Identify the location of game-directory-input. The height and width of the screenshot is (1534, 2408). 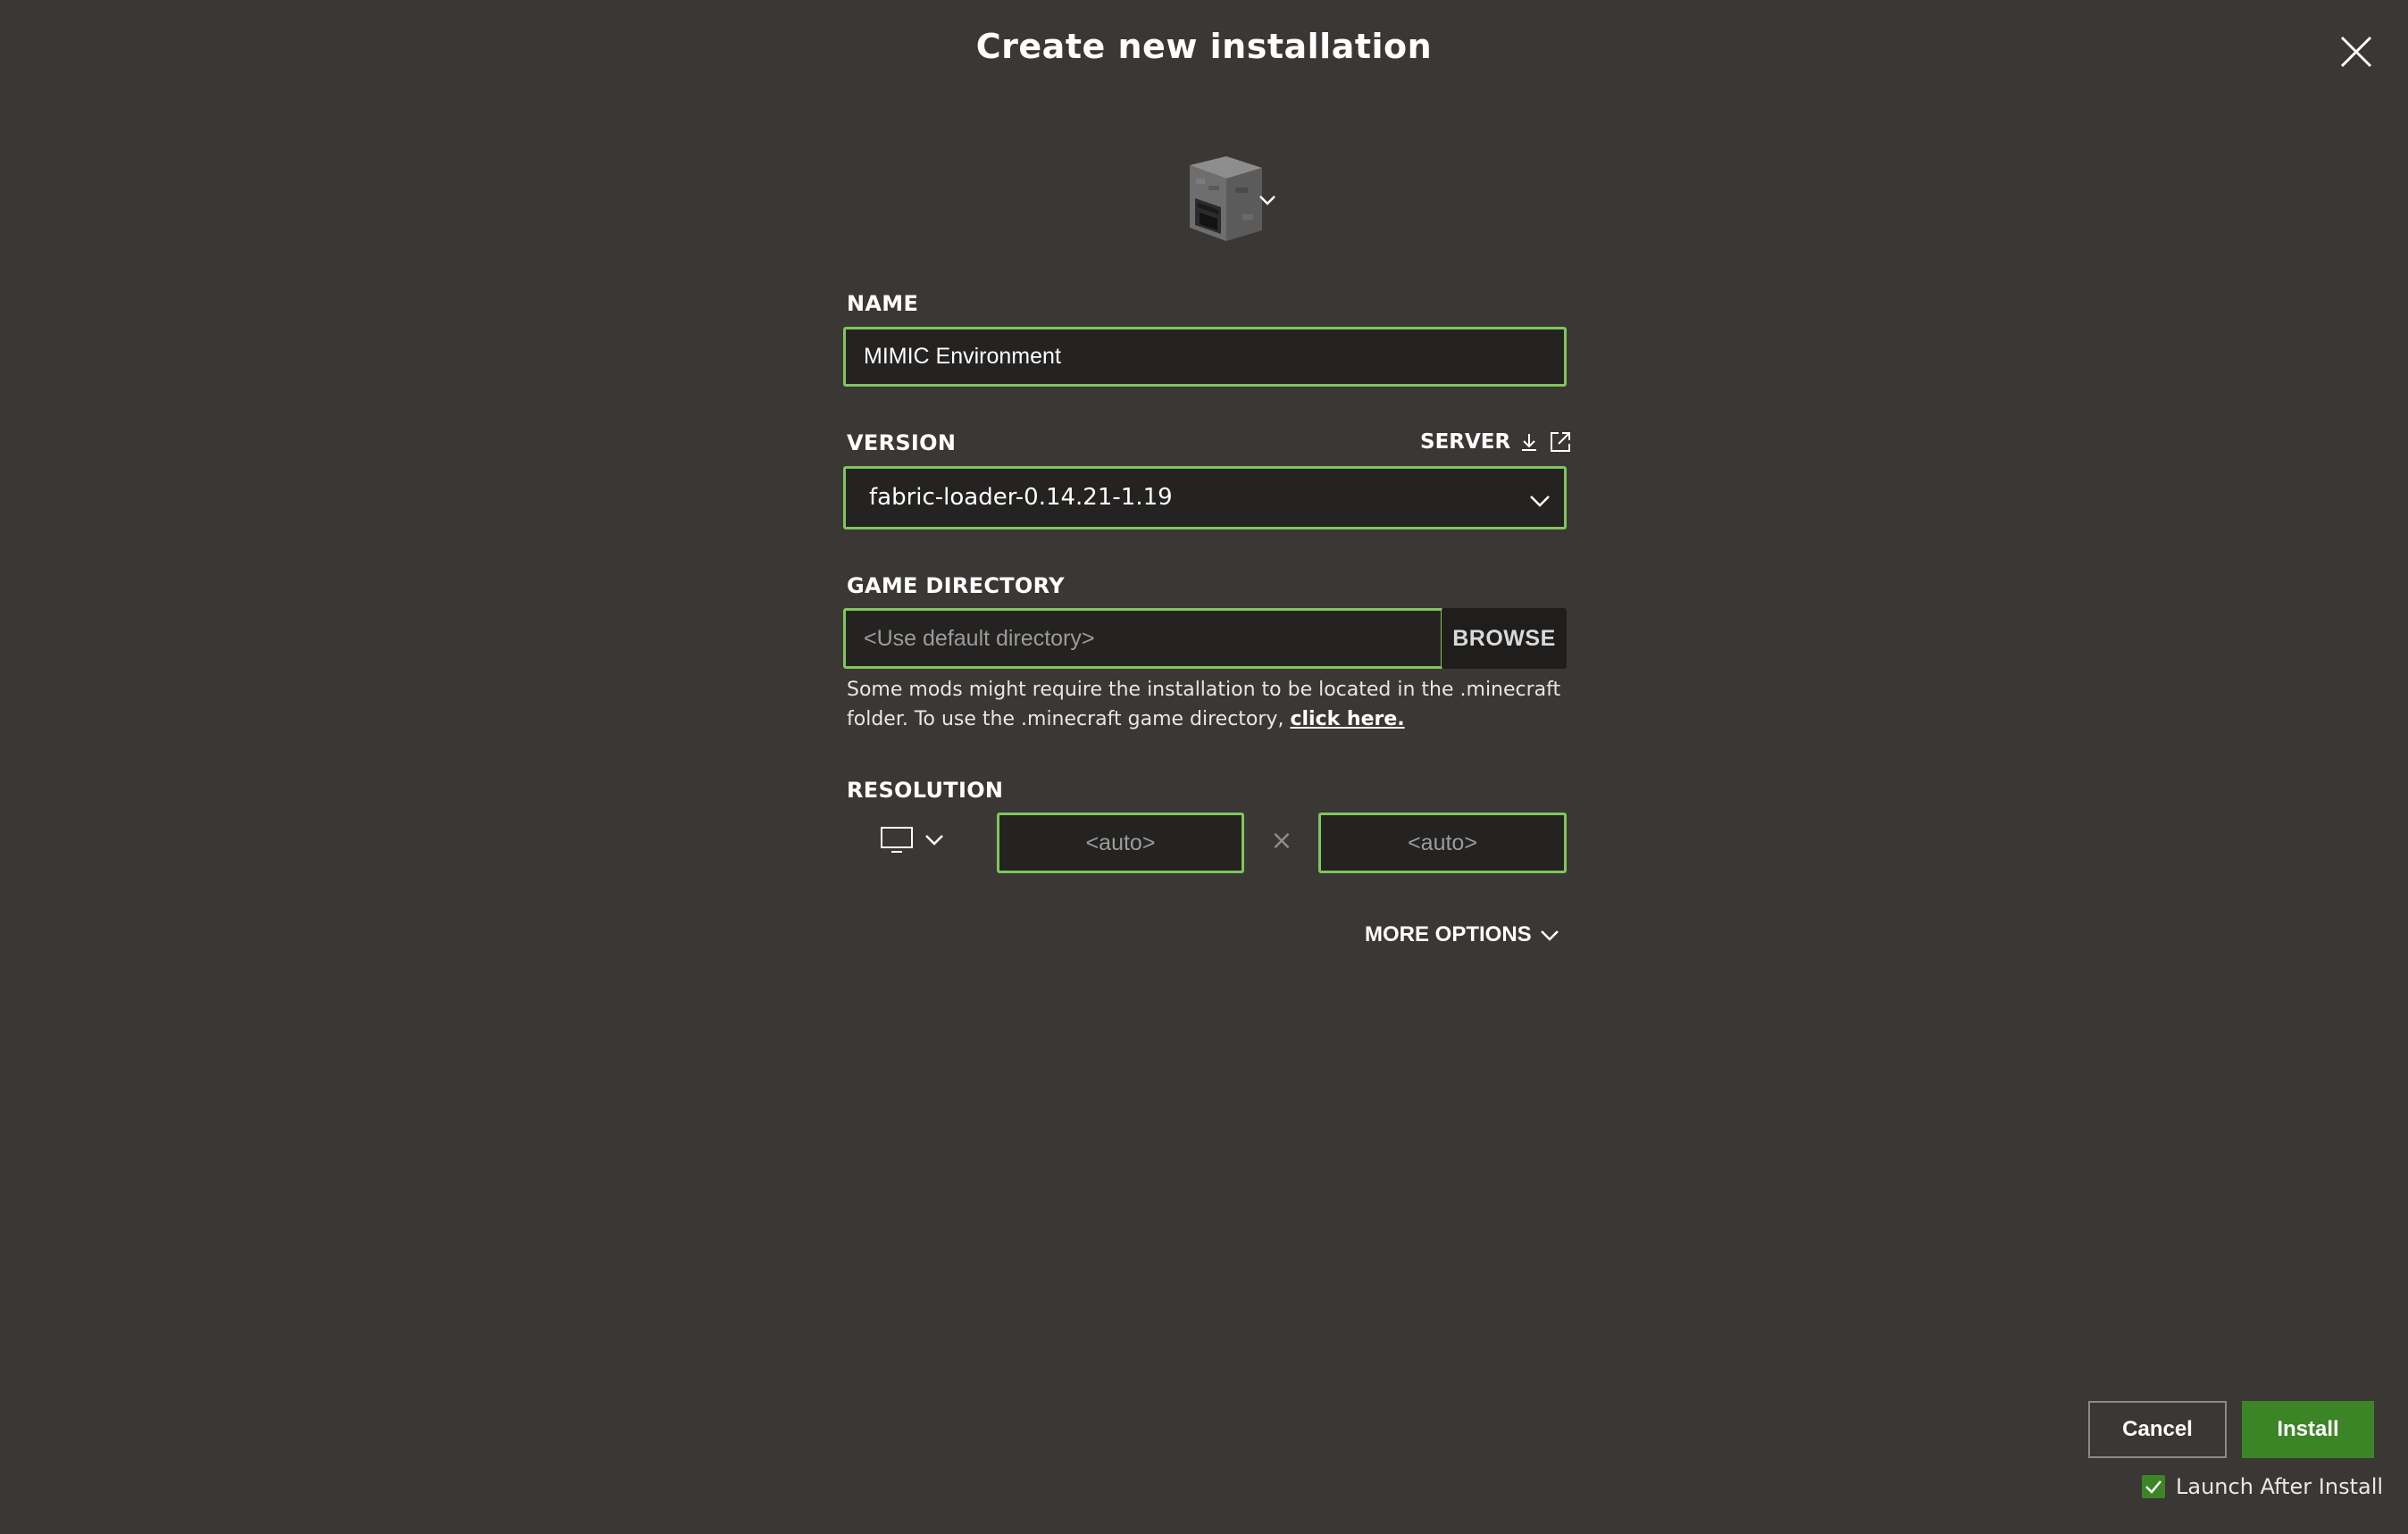
(1143, 638).